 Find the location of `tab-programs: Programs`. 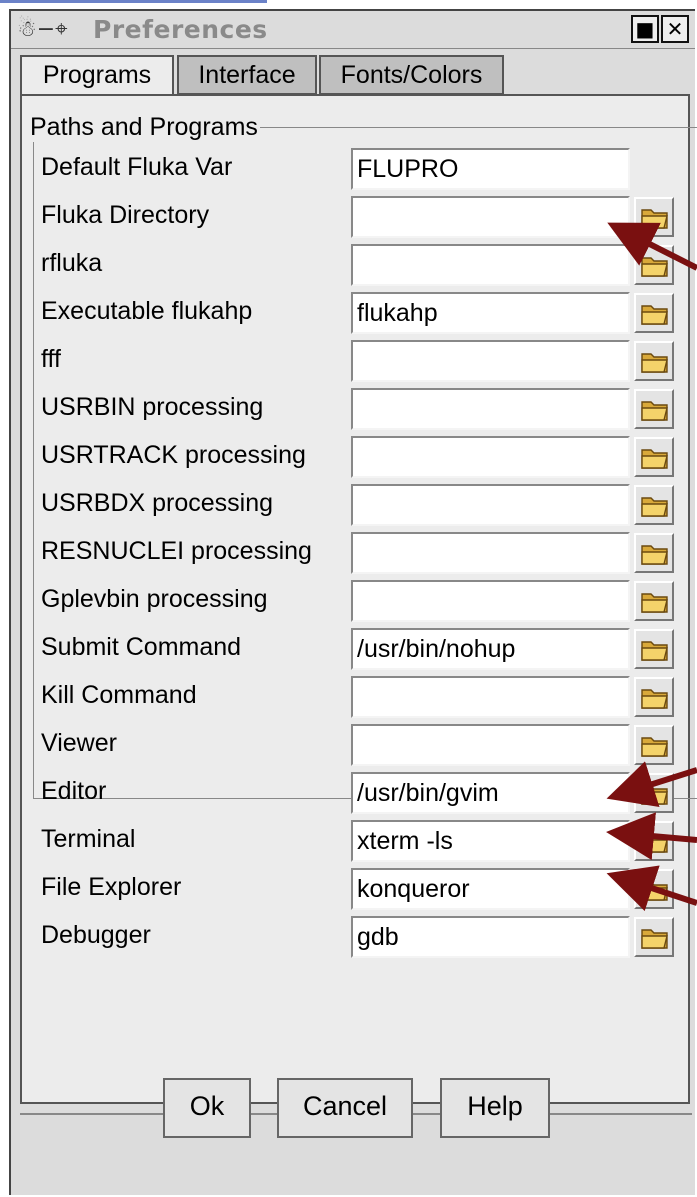

tab-programs: Programs is located at coordinates (97, 77).